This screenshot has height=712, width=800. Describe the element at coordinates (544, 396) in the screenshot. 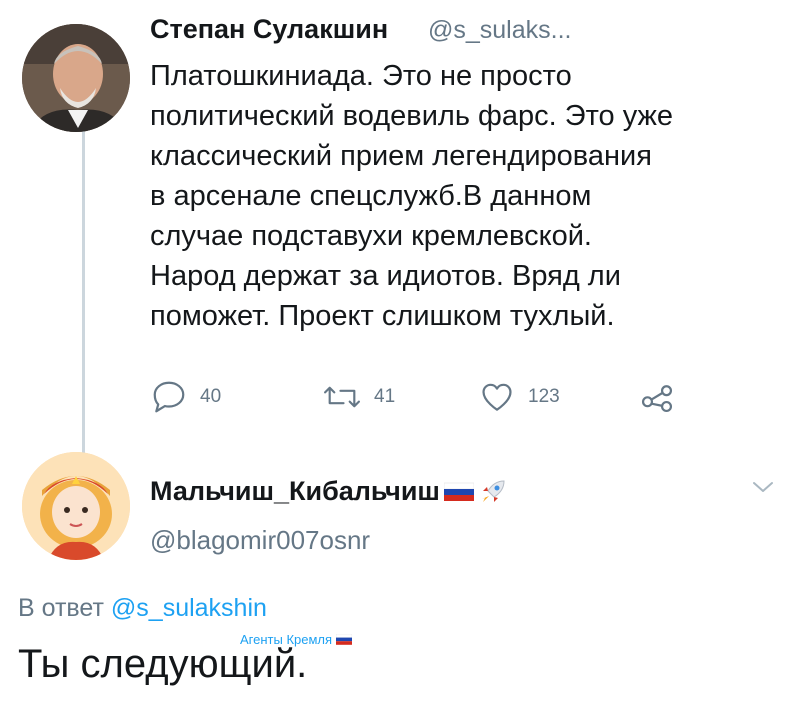

I see `like-count: 123` at that location.